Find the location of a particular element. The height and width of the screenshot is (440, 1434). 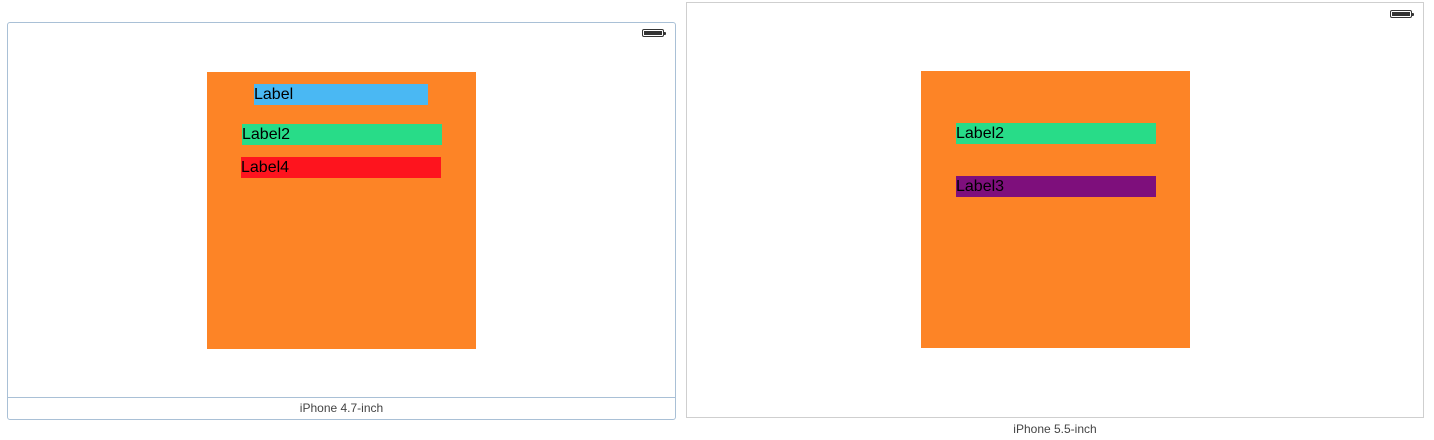

orange-container-view: Label Label2 Label4 is located at coordinates (341, 210).